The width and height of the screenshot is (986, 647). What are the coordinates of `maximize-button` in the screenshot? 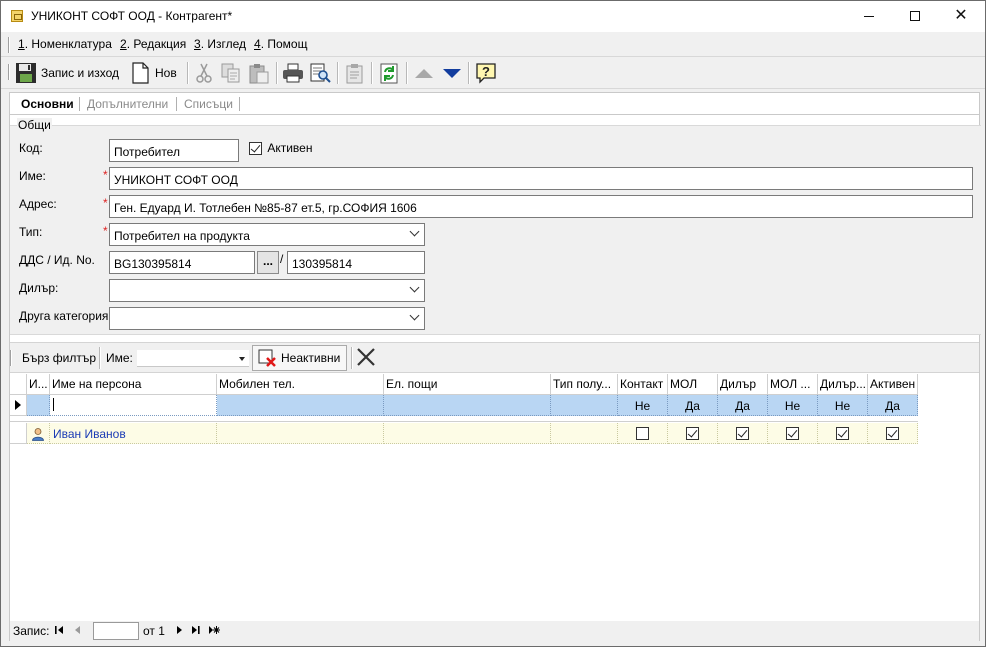 It's located at (915, 16).